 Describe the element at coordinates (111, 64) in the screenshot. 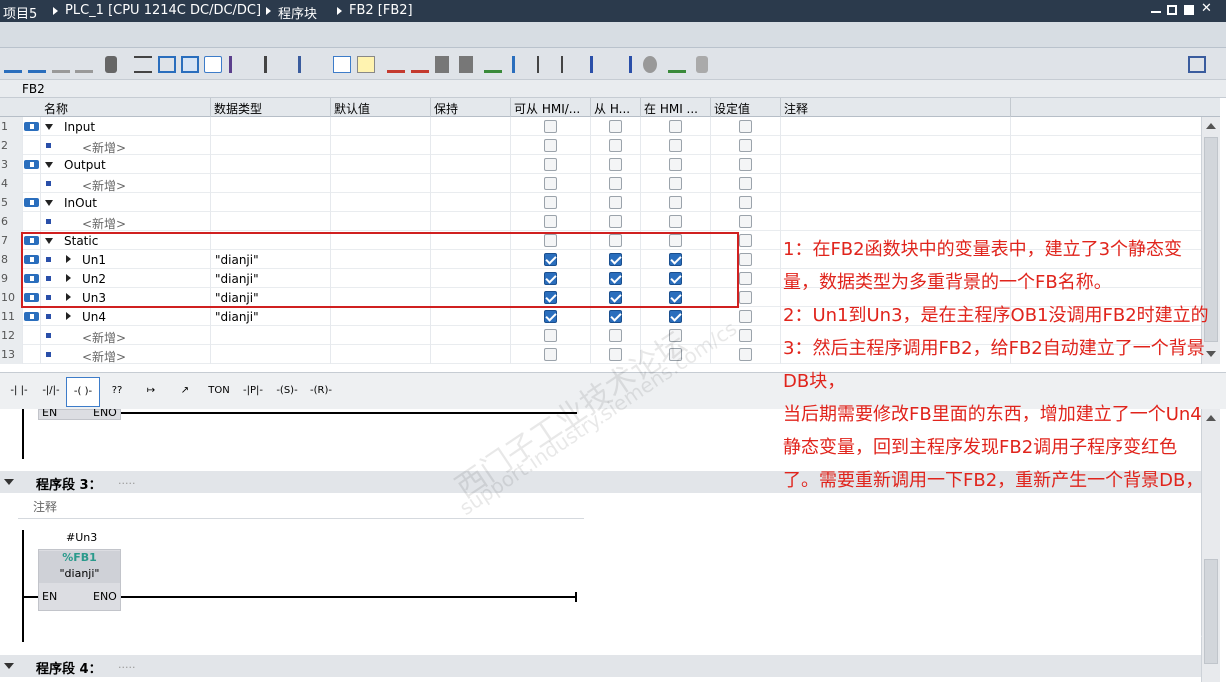

I see `monitor-icon` at that location.